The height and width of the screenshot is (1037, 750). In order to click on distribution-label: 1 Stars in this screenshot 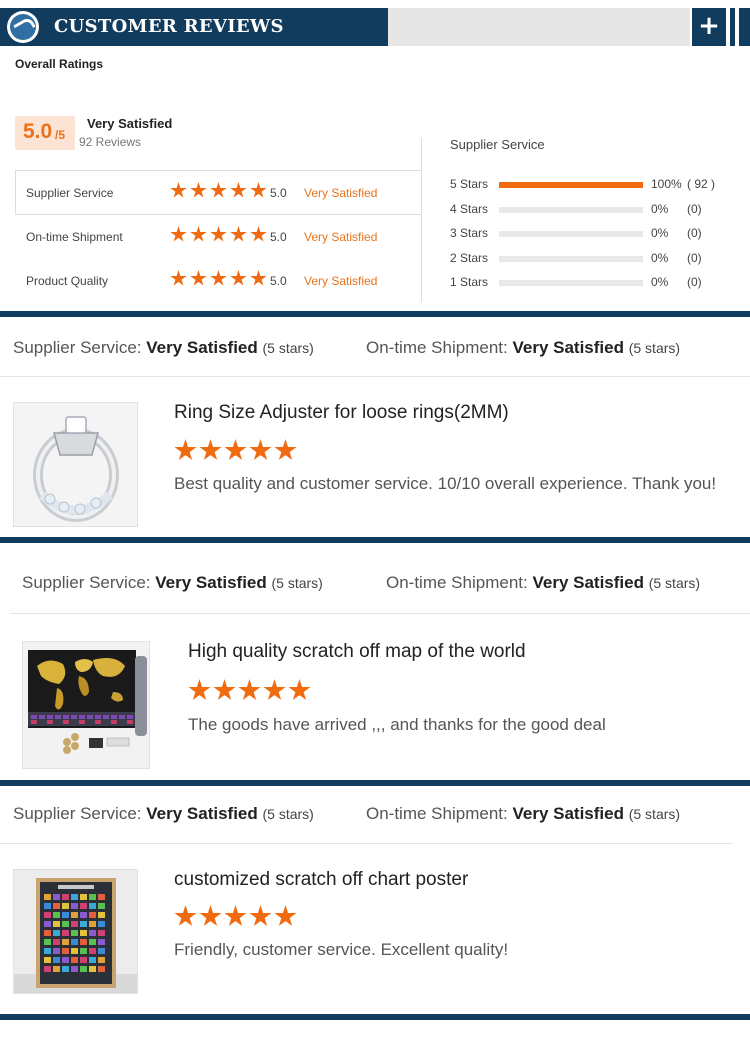, I will do `click(469, 282)`.